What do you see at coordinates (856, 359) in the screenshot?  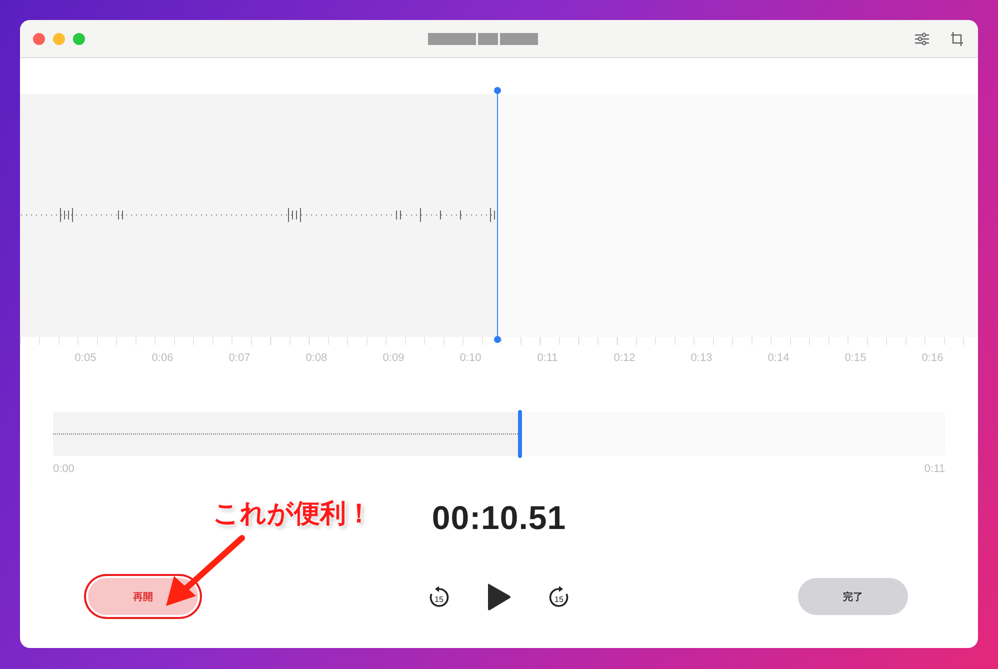 I see `time-label: 0:15` at bounding box center [856, 359].